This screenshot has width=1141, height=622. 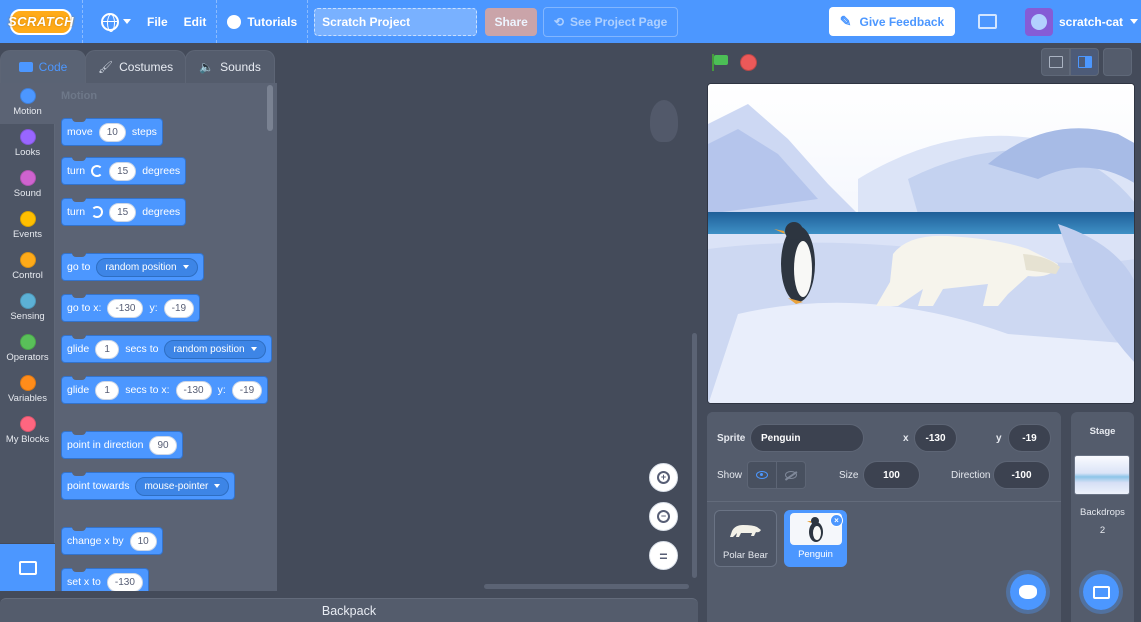 I want to click on category-motion: Motion, so click(x=27, y=103).